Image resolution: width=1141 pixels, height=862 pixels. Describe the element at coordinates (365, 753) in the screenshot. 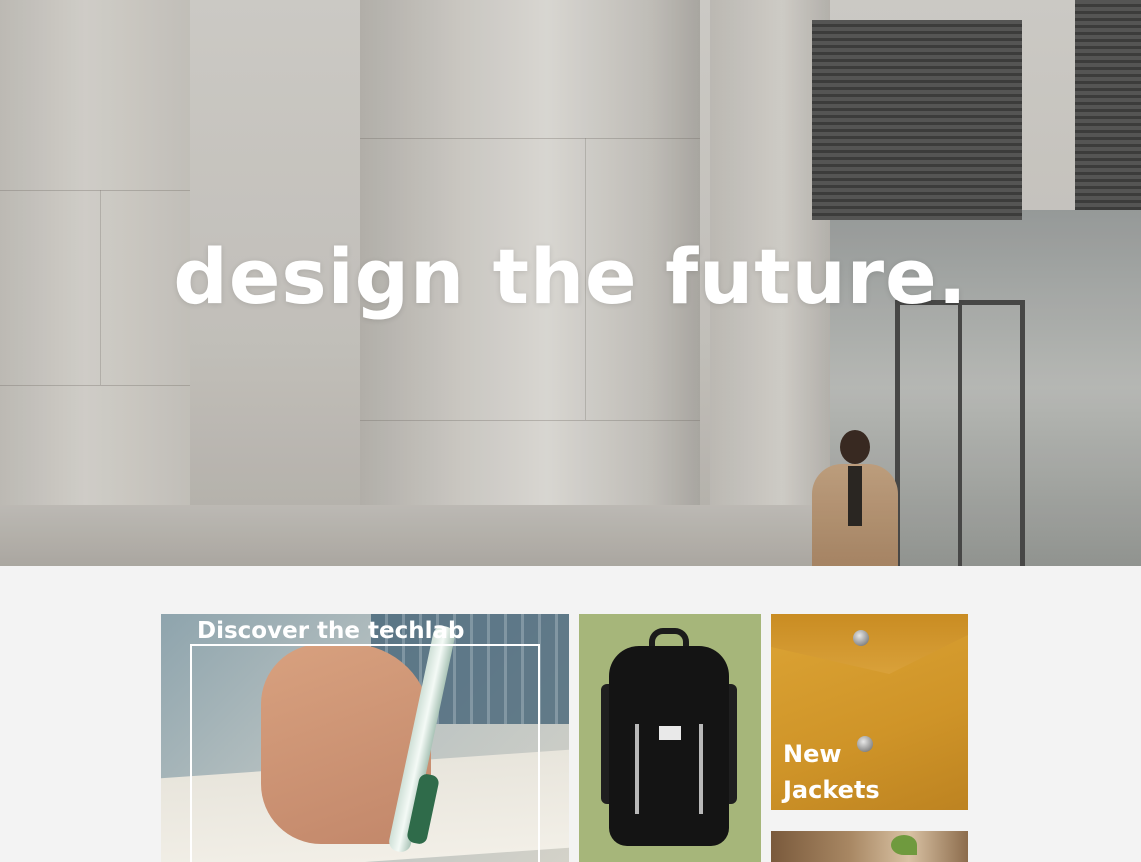

I see `techlab-frame` at that location.